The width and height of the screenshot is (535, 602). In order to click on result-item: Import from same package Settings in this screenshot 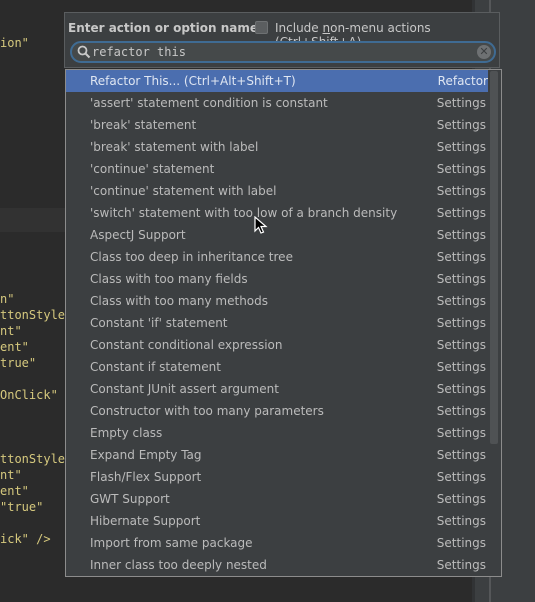, I will do `click(283, 543)`.